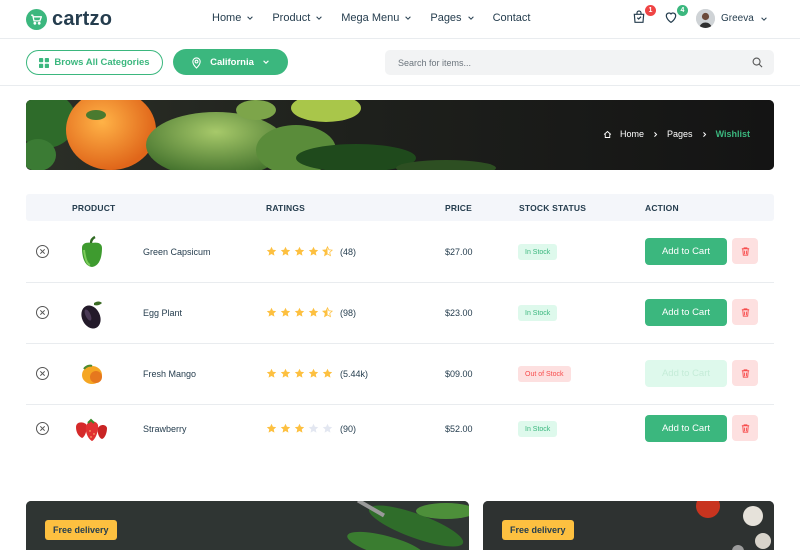 This screenshot has width=800, height=550. What do you see at coordinates (607, 134) in the screenshot?
I see `home-icon` at bounding box center [607, 134].